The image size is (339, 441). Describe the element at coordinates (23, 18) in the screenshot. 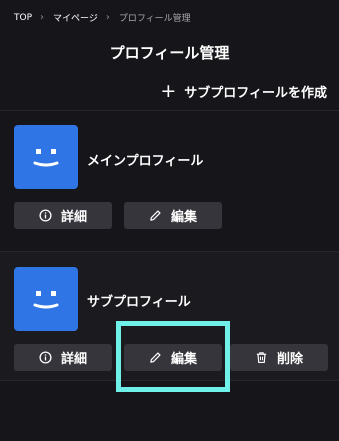

I see `breadcrumb-top: TOP` at that location.